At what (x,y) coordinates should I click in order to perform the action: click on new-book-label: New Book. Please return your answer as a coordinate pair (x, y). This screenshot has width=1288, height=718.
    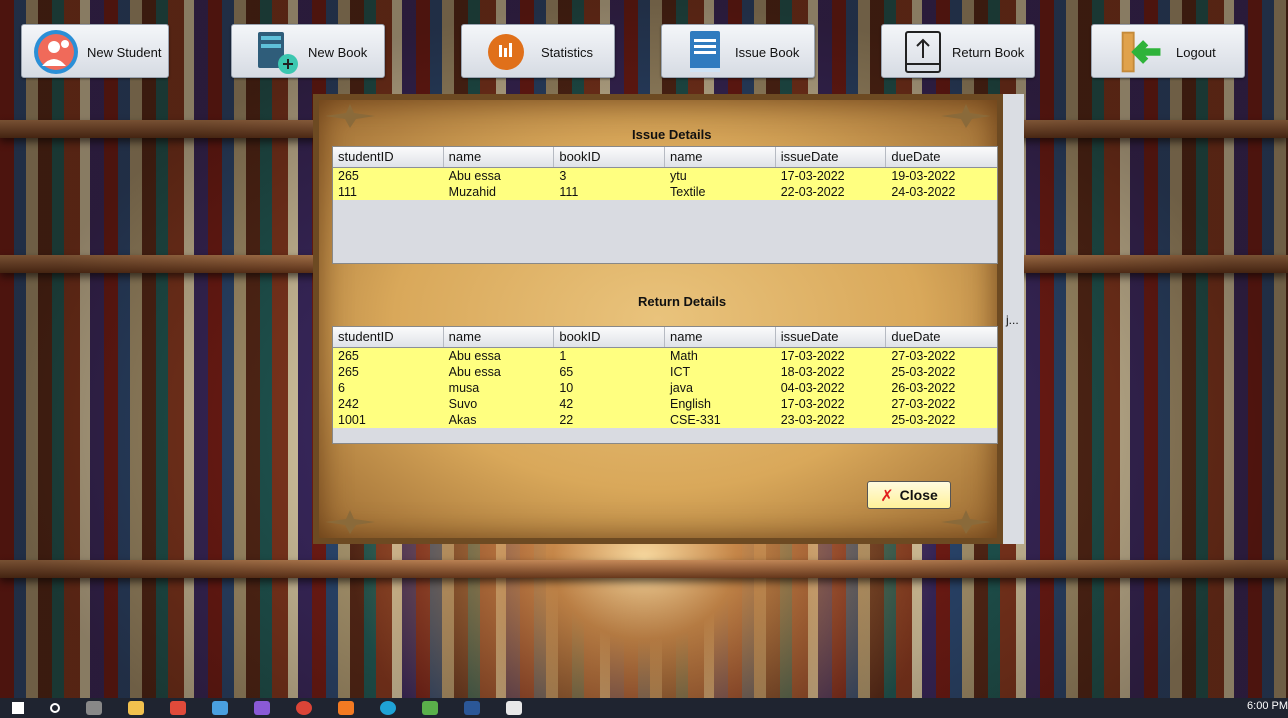
    Looking at the image, I should click on (338, 52).